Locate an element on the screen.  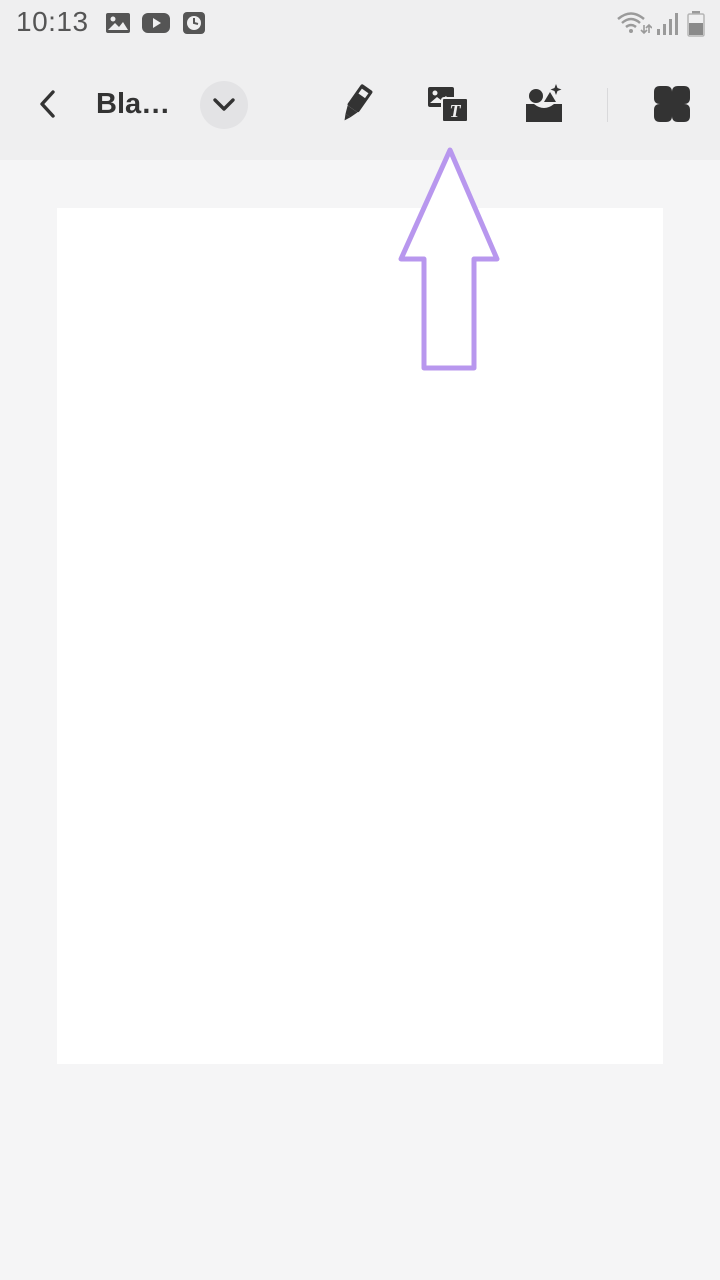
chevron-down-icon is located at coordinates (224, 104).